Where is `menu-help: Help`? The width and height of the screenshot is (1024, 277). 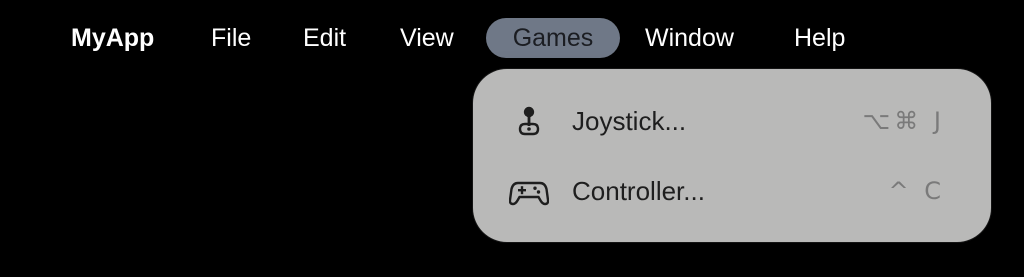 menu-help: Help is located at coordinates (819, 38).